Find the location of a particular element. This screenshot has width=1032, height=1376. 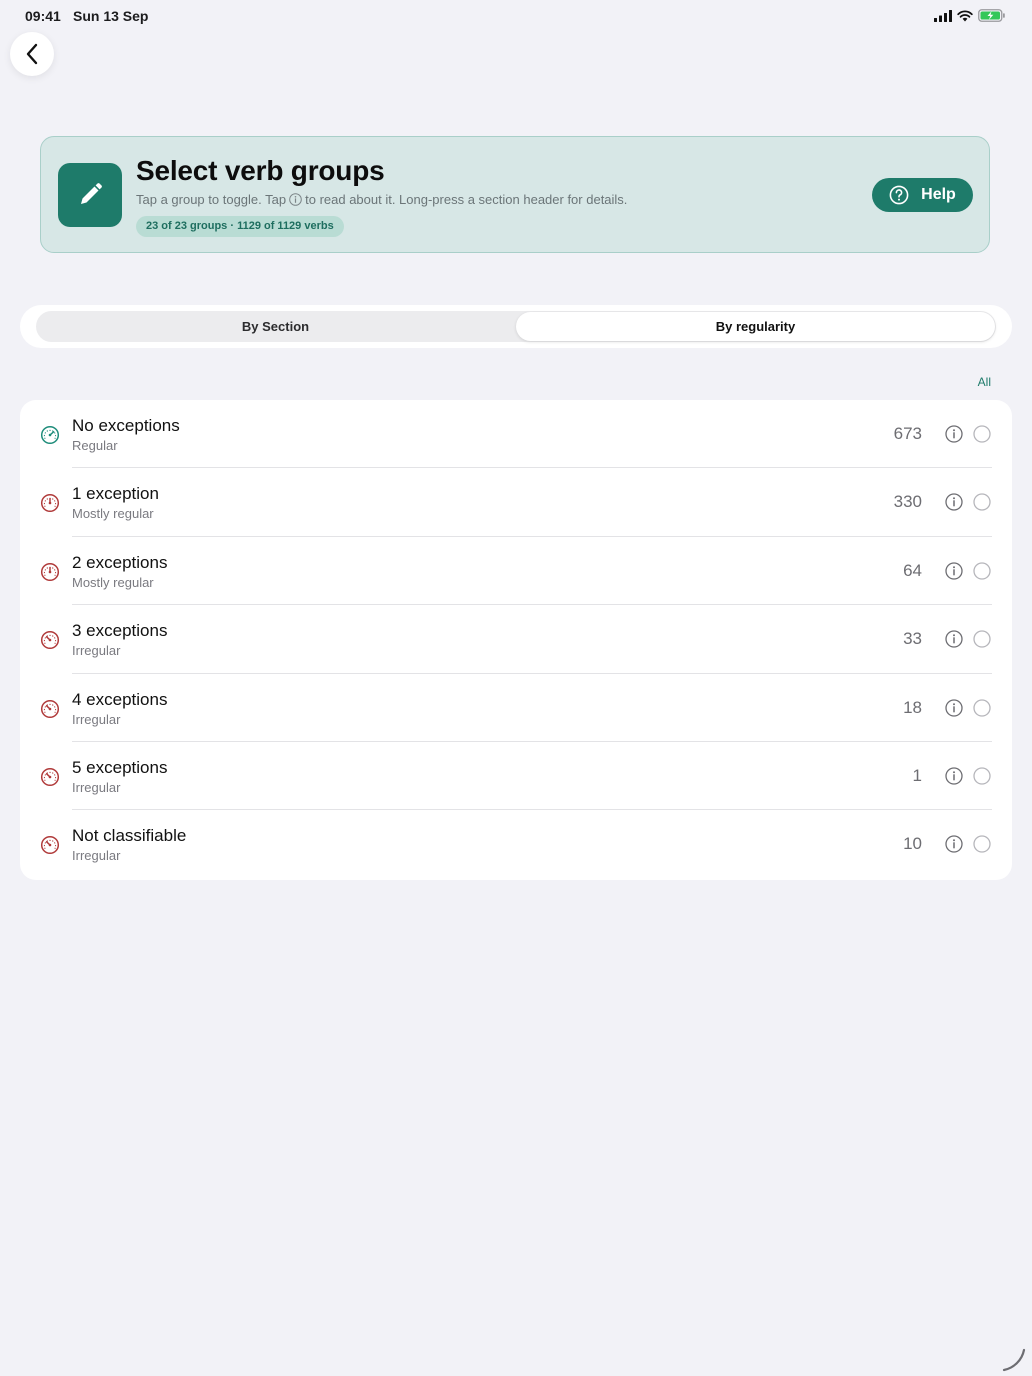

question-circle-icon is located at coordinates (899, 195).